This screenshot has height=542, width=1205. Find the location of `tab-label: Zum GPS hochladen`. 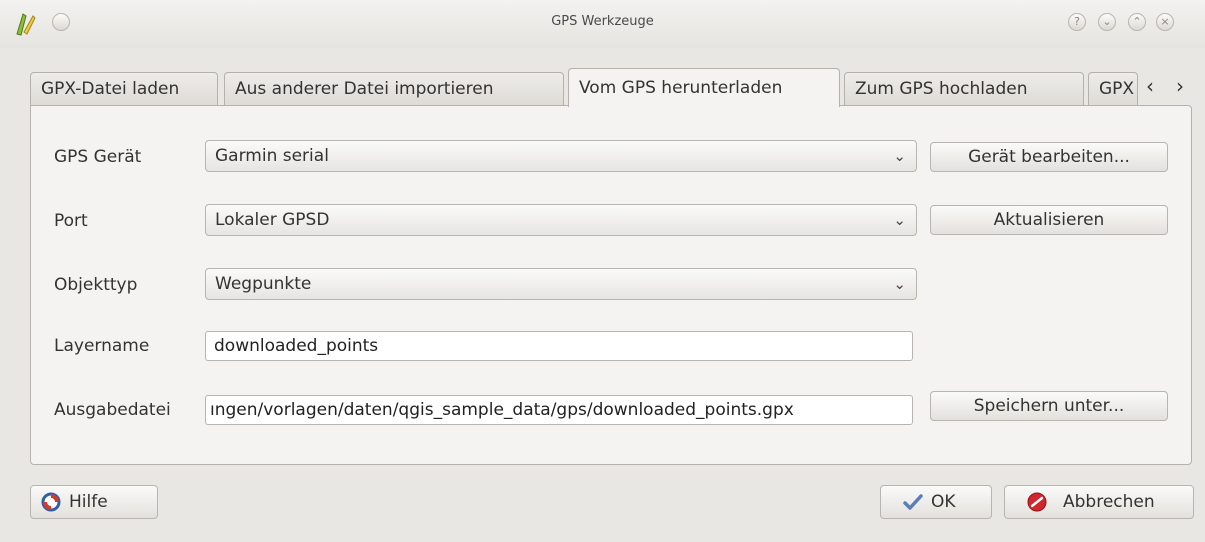

tab-label: Zum GPS hochladen is located at coordinates (941, 89).